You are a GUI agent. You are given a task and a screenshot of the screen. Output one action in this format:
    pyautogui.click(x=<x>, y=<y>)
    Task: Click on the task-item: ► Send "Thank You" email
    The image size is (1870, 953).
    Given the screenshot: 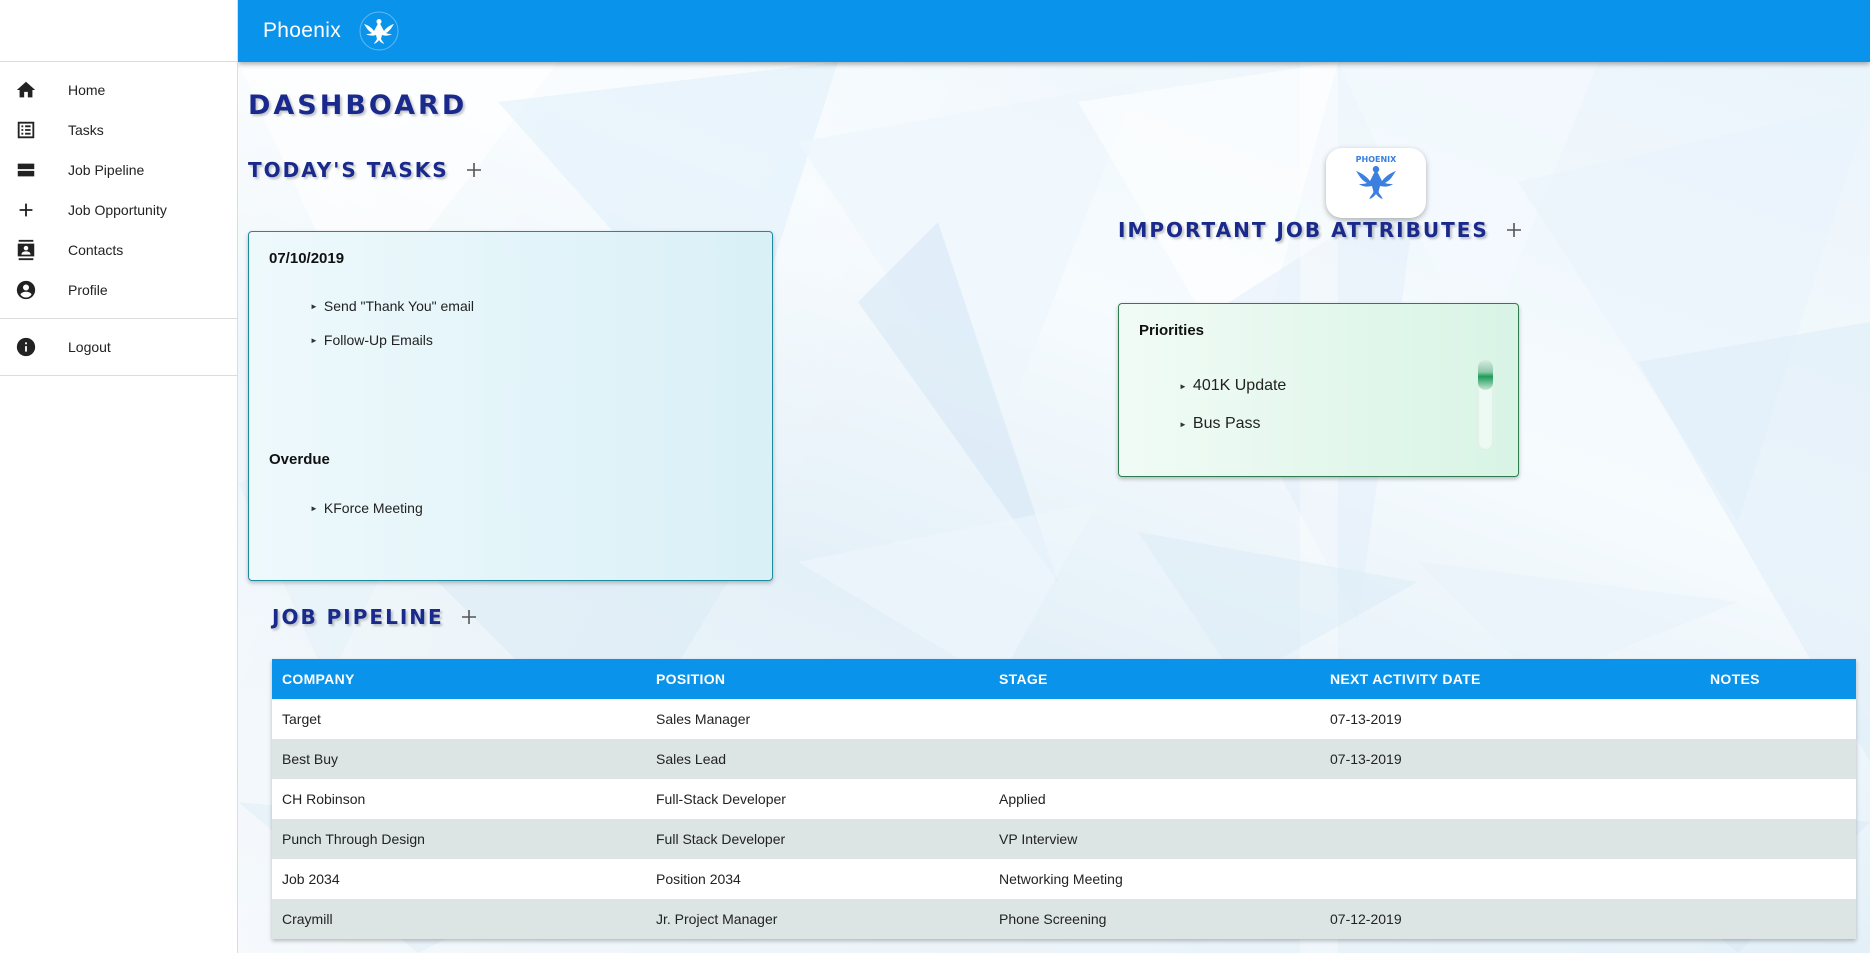 What is the action you would take?
    pyautogui.click(x=392, y=306)
    